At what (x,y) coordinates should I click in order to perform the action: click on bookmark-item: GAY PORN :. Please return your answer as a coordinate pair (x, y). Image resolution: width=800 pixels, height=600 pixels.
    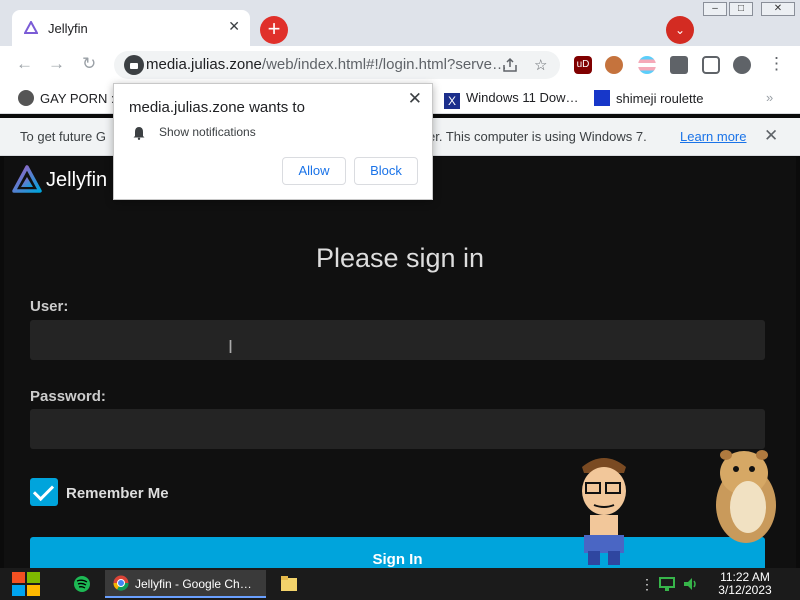
    Looking at the image, I should click on (66, 98).